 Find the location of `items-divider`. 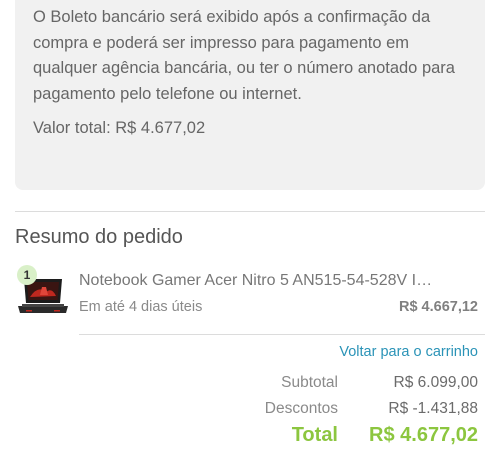

items-divider is located at coordinates (282, 334).